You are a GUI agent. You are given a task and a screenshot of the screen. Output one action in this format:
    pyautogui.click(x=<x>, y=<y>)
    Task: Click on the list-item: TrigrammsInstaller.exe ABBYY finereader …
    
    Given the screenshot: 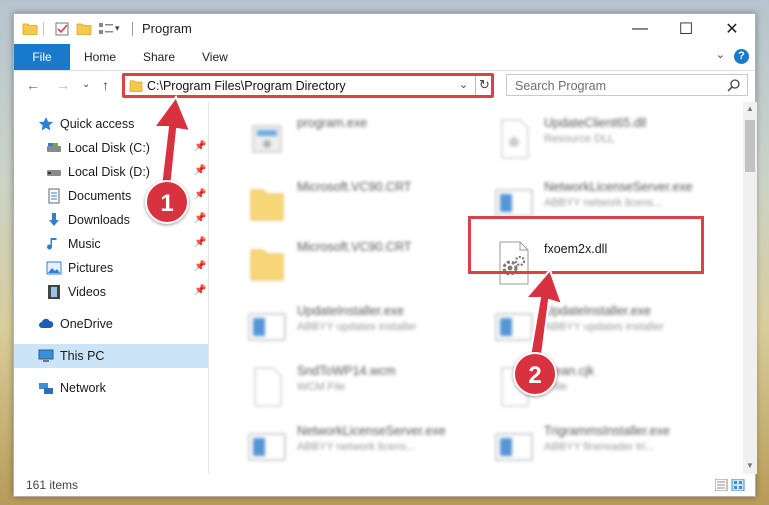 What is the action you would take?
    pyautogui.click(x=604, y=447)
    